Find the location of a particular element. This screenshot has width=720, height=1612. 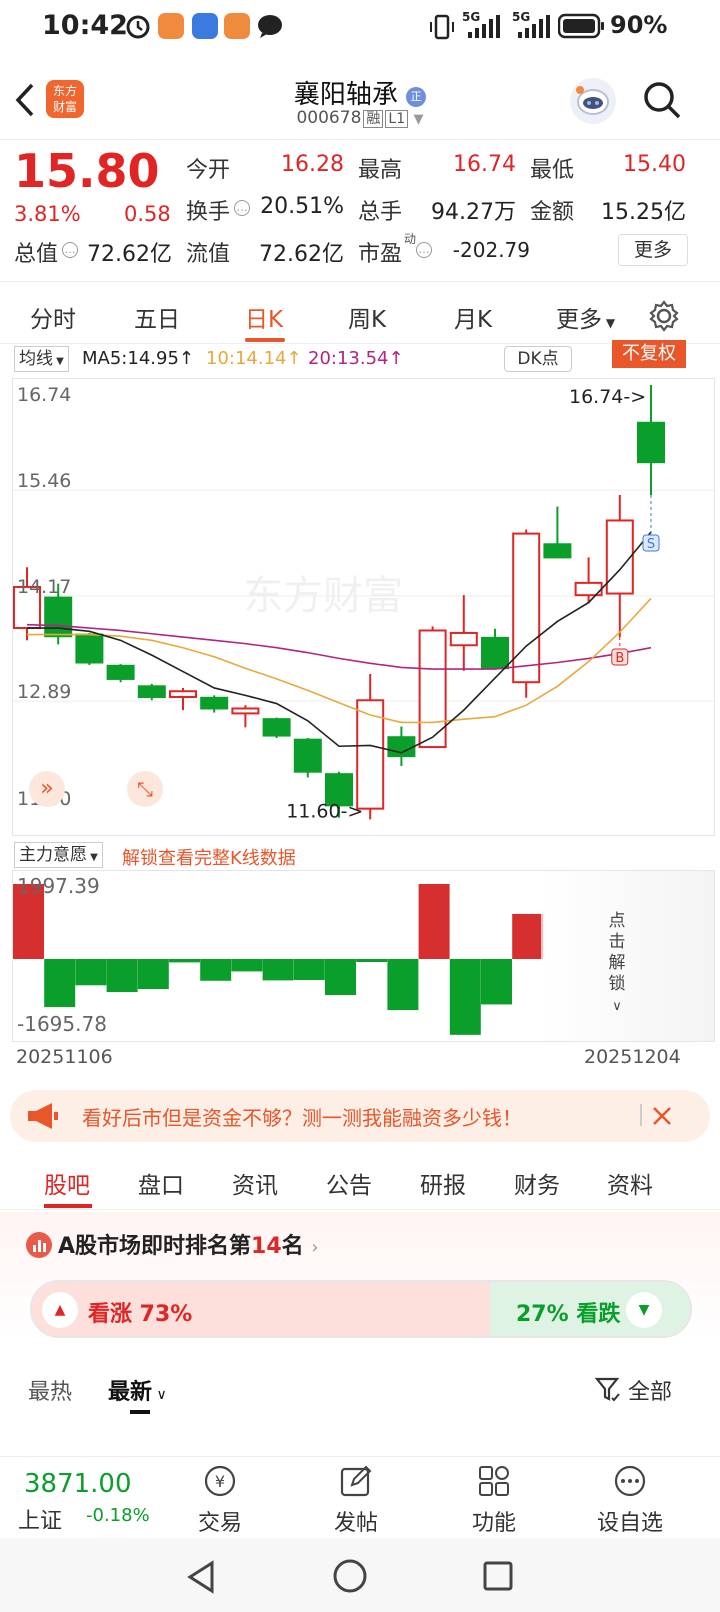

more-button: 更多 is located at coordinates (653, 250).